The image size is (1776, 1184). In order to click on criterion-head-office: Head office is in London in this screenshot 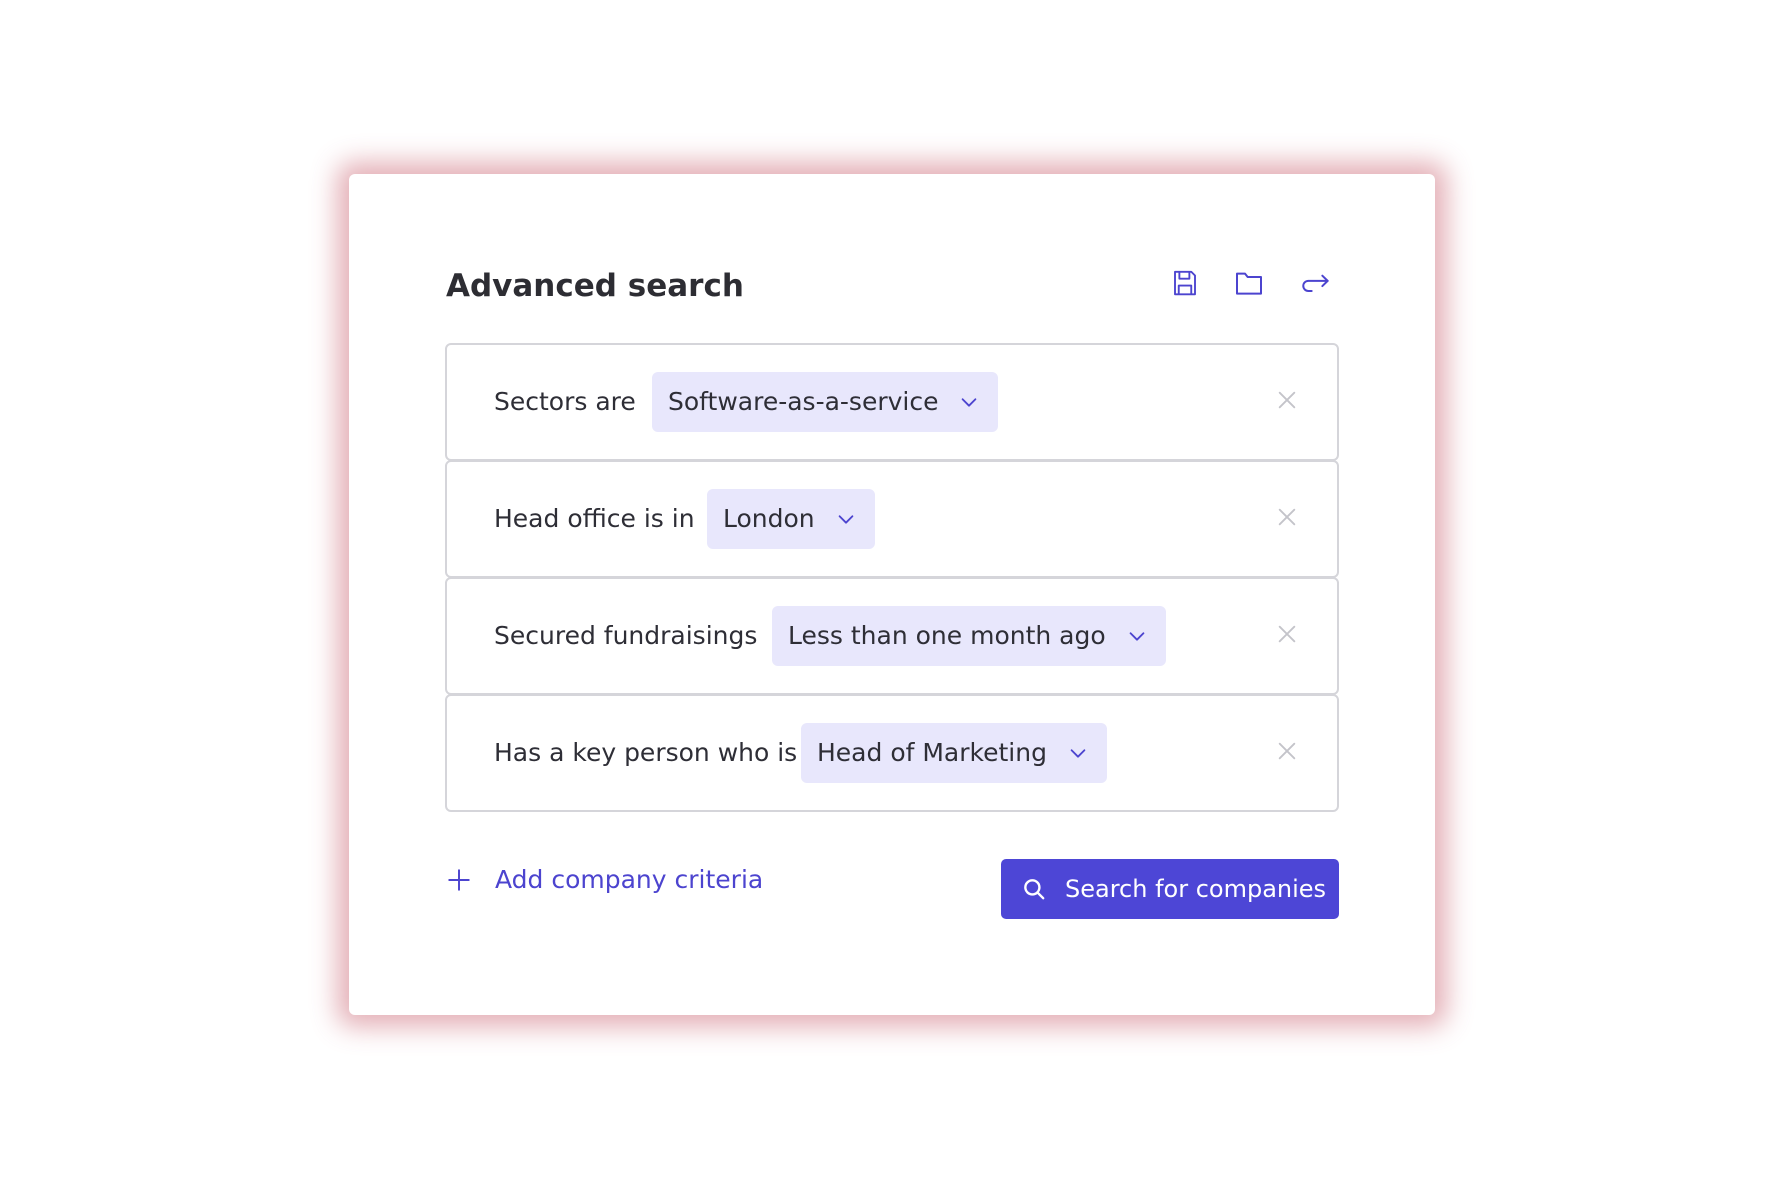, I will do `click(892, 519)`.